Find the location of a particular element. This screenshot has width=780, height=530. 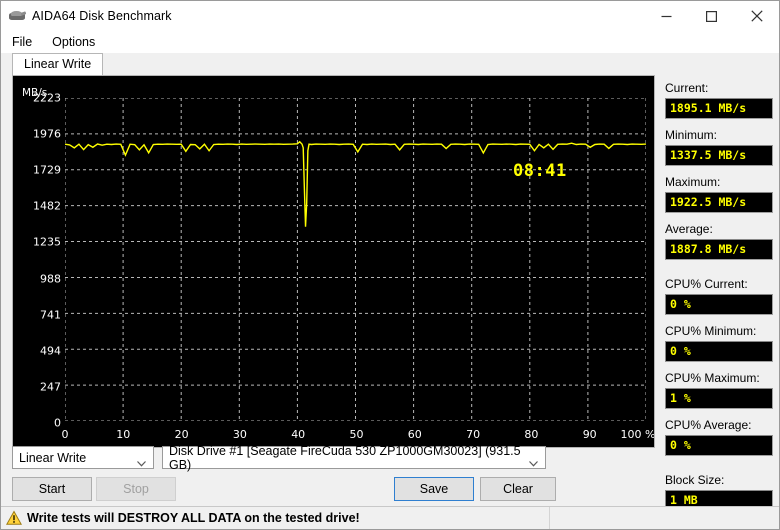

stat-group: CPU% Minimum: 0 % is located at coordinates (719, 343).